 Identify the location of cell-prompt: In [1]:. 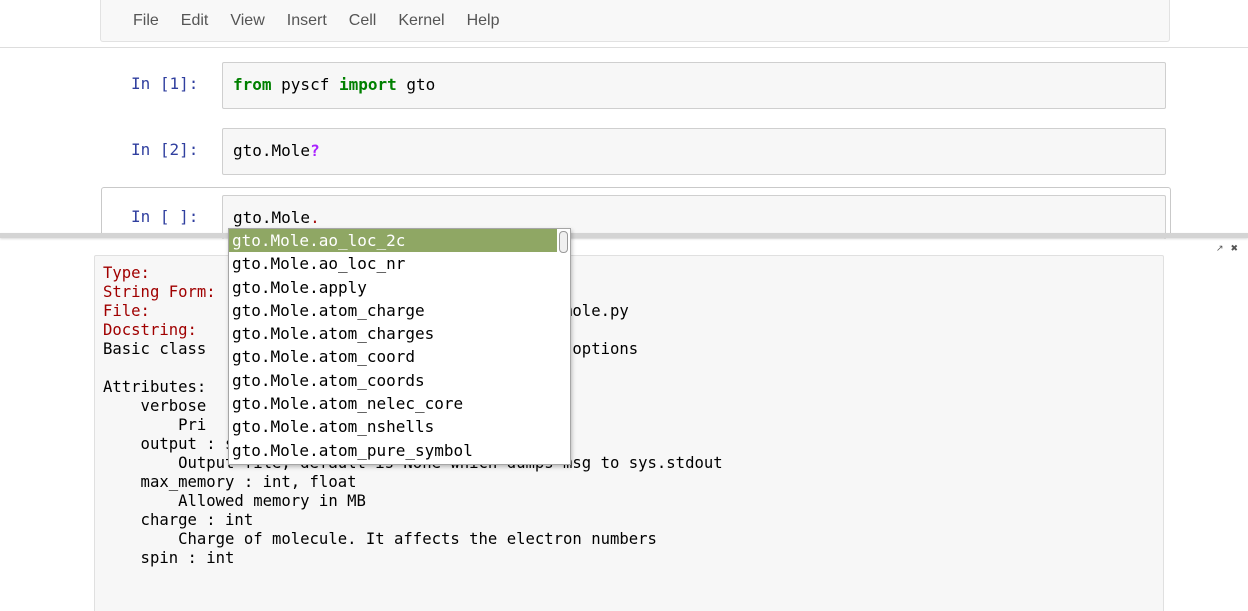
(165, 83).